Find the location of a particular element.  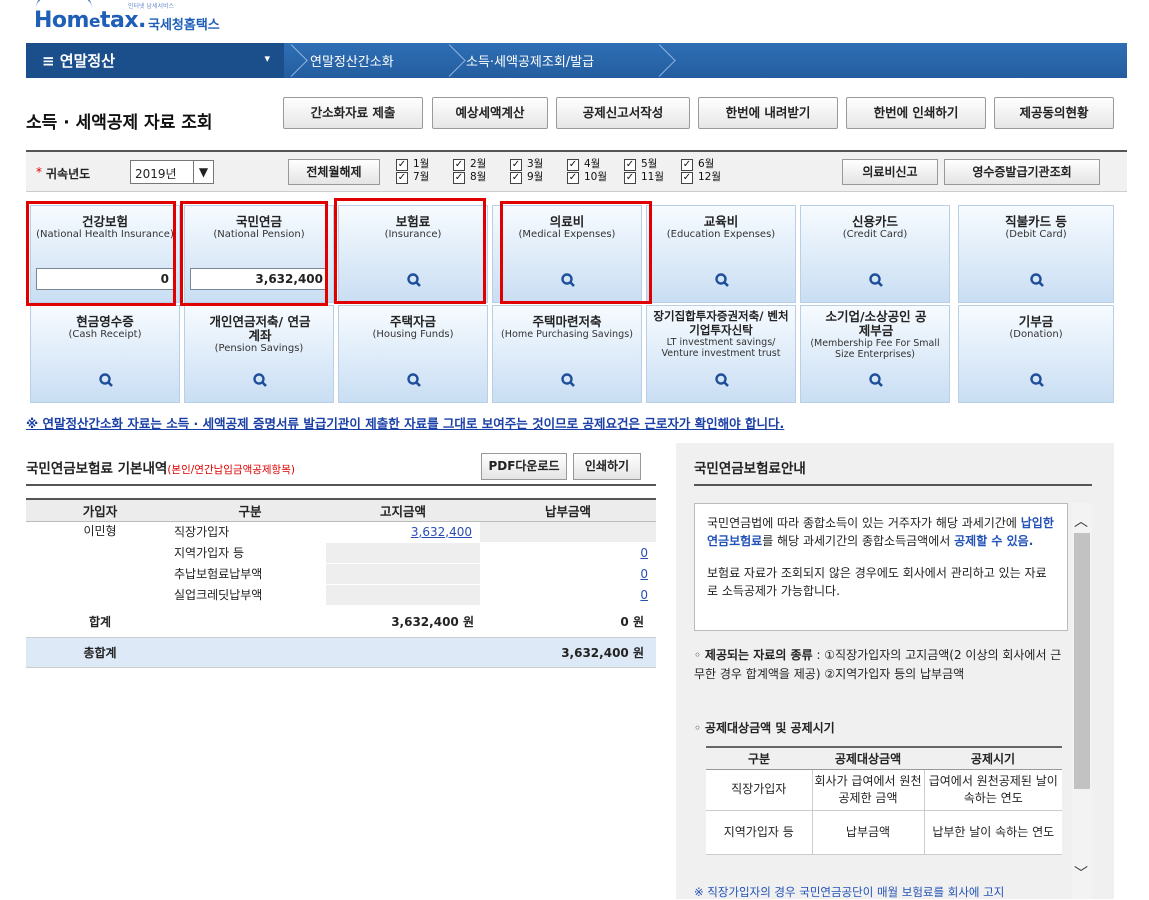

notice-amount-link: 3,632,400 is located at coordinates (403, 532).